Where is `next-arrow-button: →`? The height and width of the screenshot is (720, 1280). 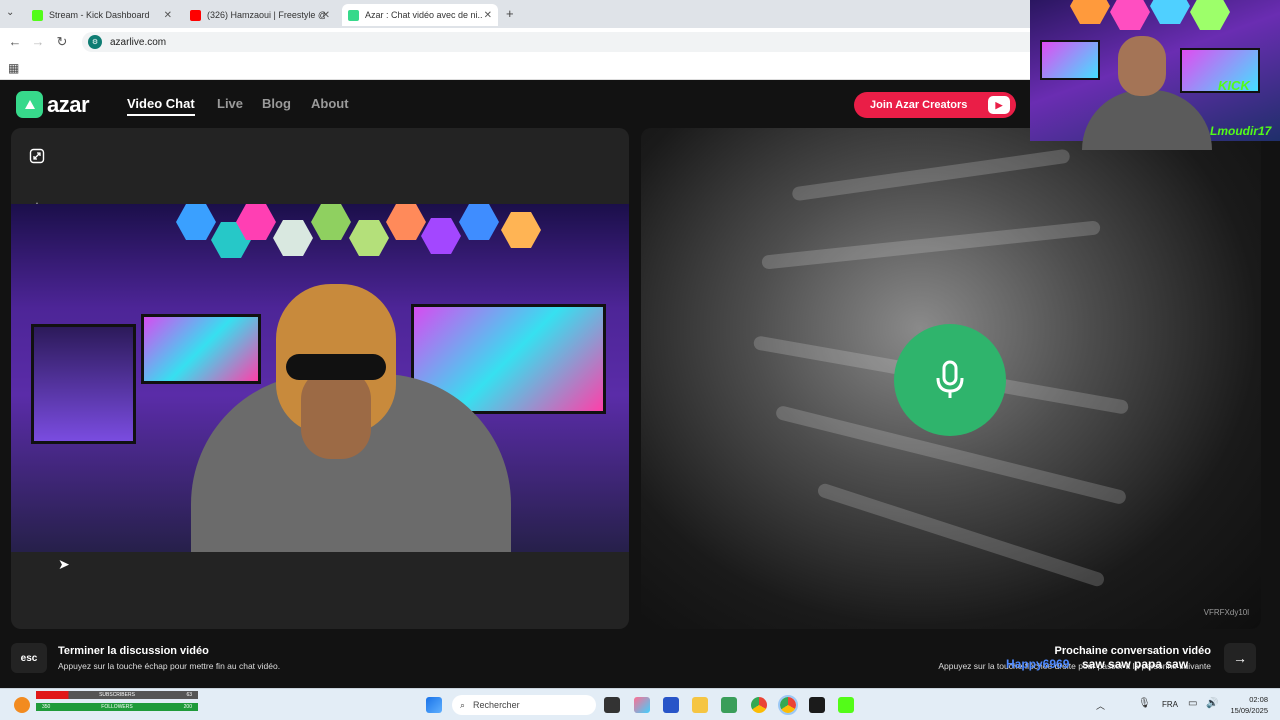
next-arrow-button: → is located at coordinates (1240, 658).